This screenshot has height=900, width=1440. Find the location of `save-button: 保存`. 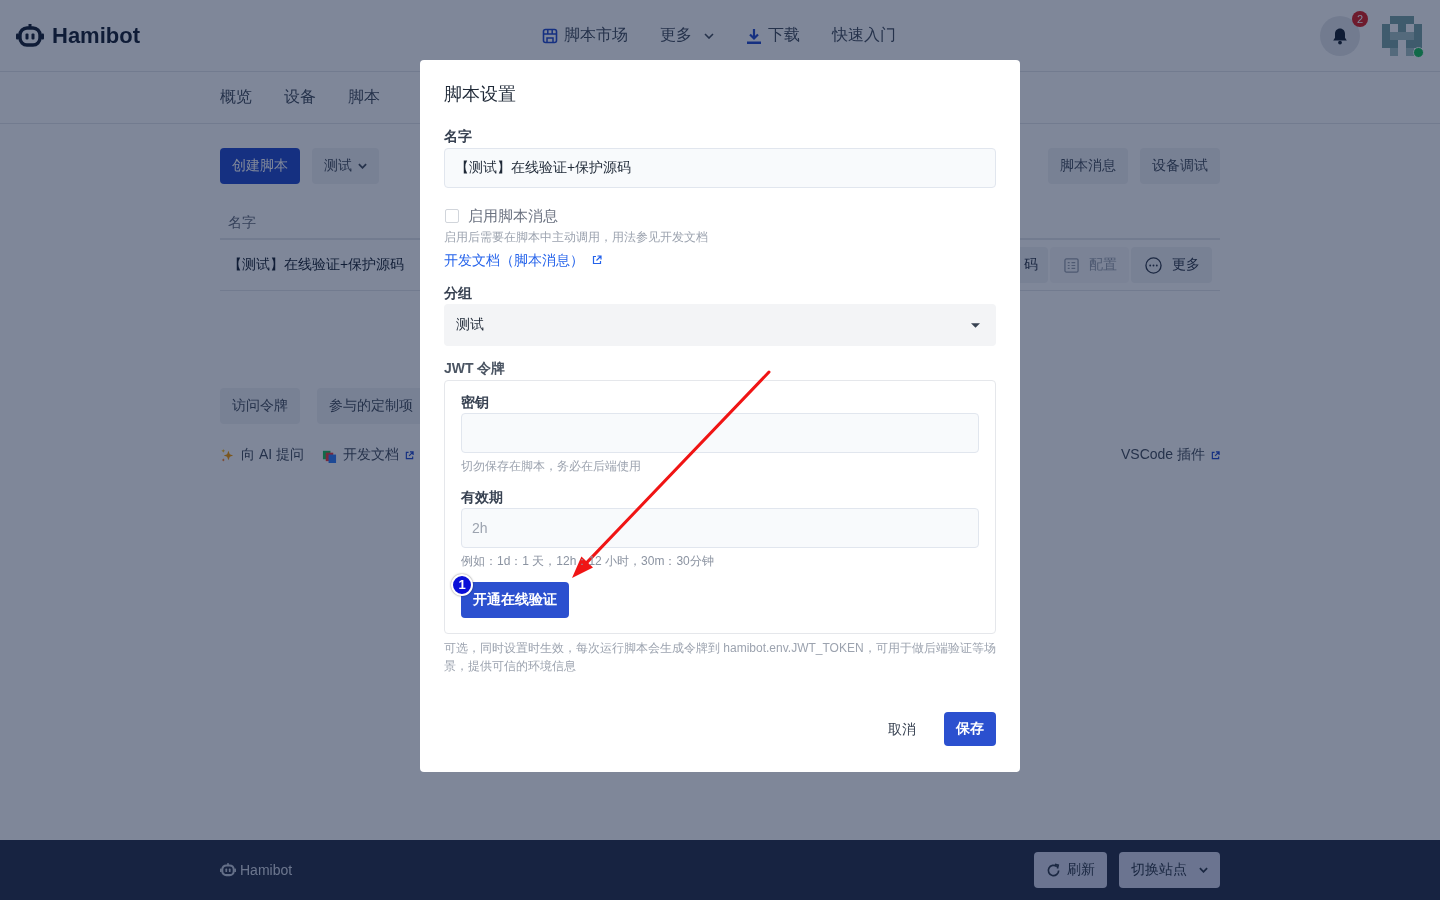

save-button: 保存 is located at coordinates (970, 729).